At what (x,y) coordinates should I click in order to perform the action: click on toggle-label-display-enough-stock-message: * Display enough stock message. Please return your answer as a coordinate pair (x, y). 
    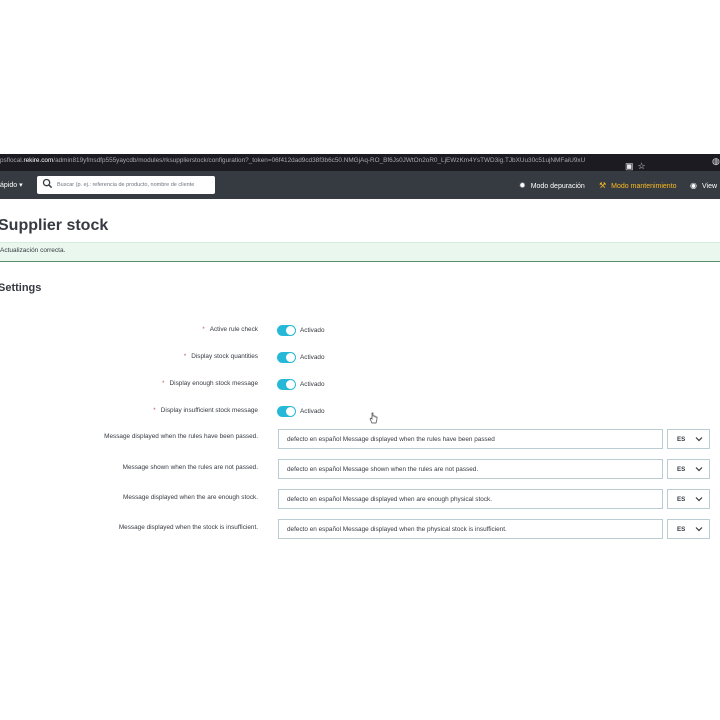
    Looking at the image, I should click on (210, 383).